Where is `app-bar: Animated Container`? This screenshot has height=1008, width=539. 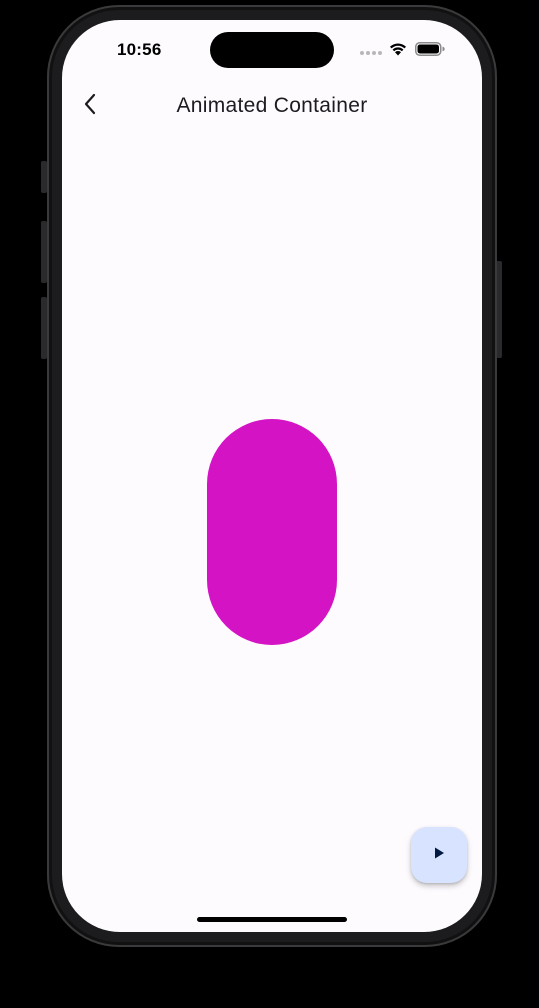 app-bar: Animated Container is located at coordinates (272, 106).